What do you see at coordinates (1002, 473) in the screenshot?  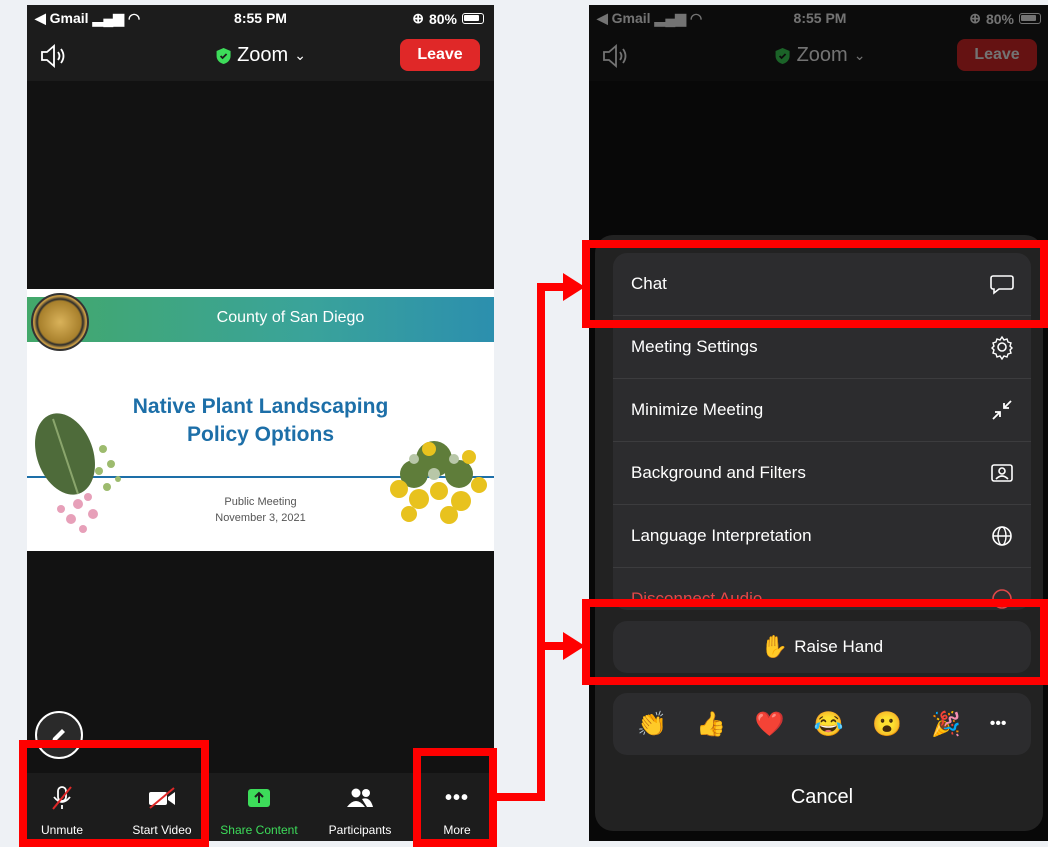 I see `background-icon` at bounding box center [1002, 473].